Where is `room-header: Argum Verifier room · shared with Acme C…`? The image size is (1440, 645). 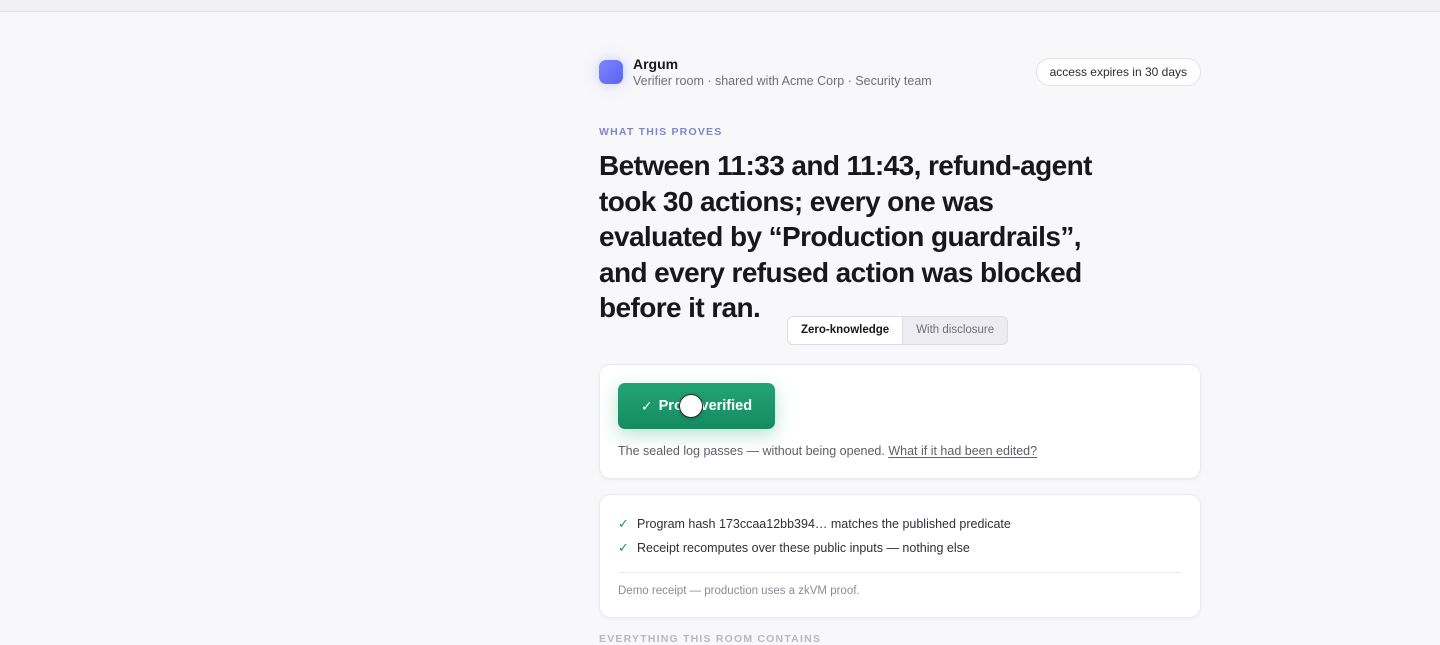
room-header: Argum Verifier room · shared with Acme C… is located at coordinates (900, 73).